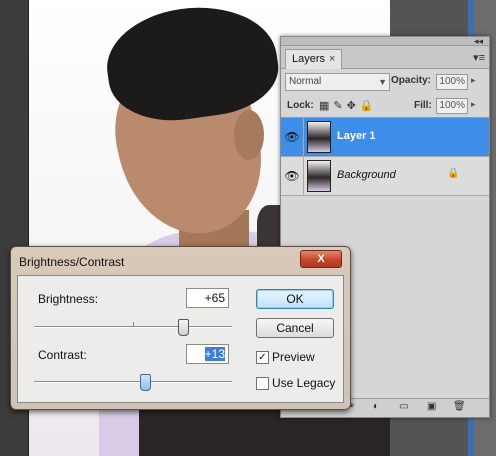  I want to click on photo-ear, so click(249, 135).